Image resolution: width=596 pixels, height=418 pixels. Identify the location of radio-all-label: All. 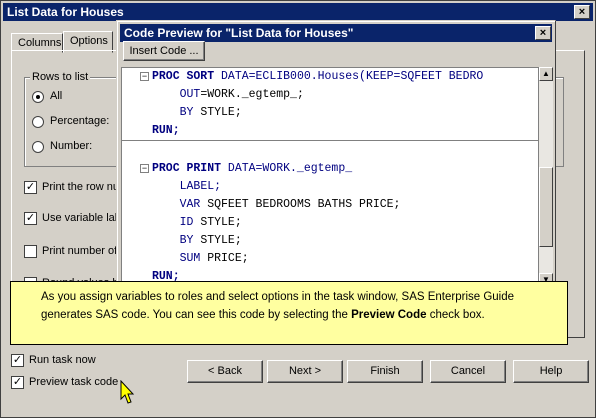
(56, 96).